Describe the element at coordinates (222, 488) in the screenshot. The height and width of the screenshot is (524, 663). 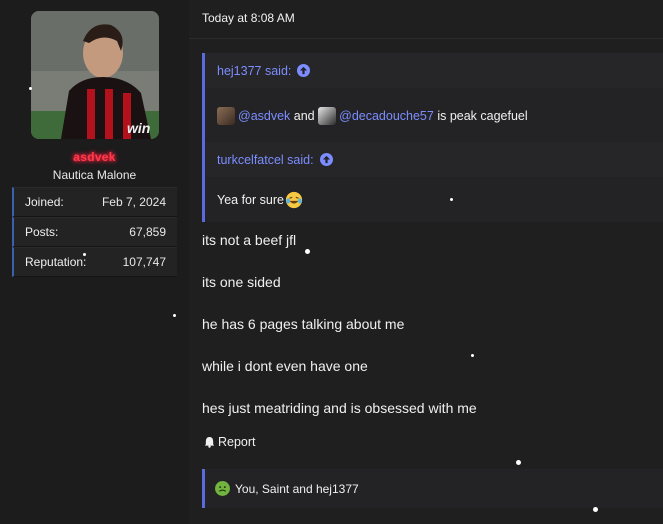
I see `sick-face-icon` at that location.